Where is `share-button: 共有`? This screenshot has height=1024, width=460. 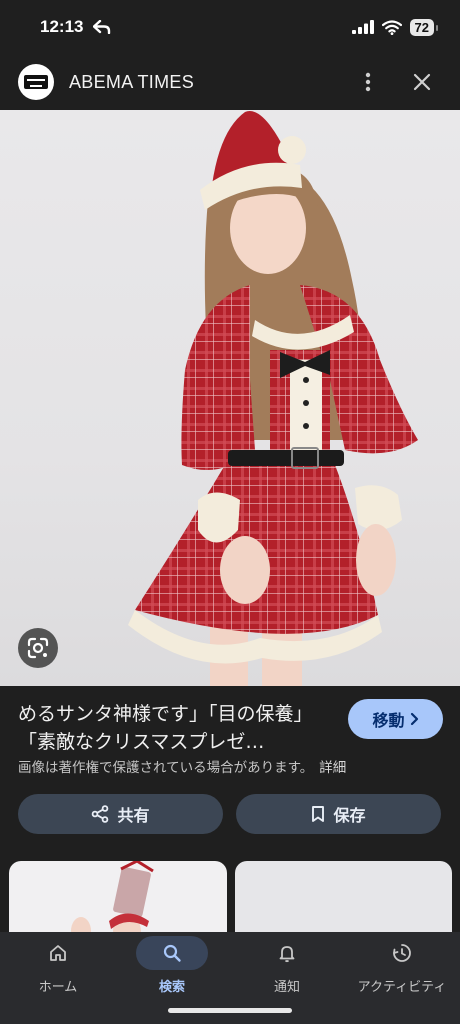
share-button: 共有 is located at coordinates (120, 814).